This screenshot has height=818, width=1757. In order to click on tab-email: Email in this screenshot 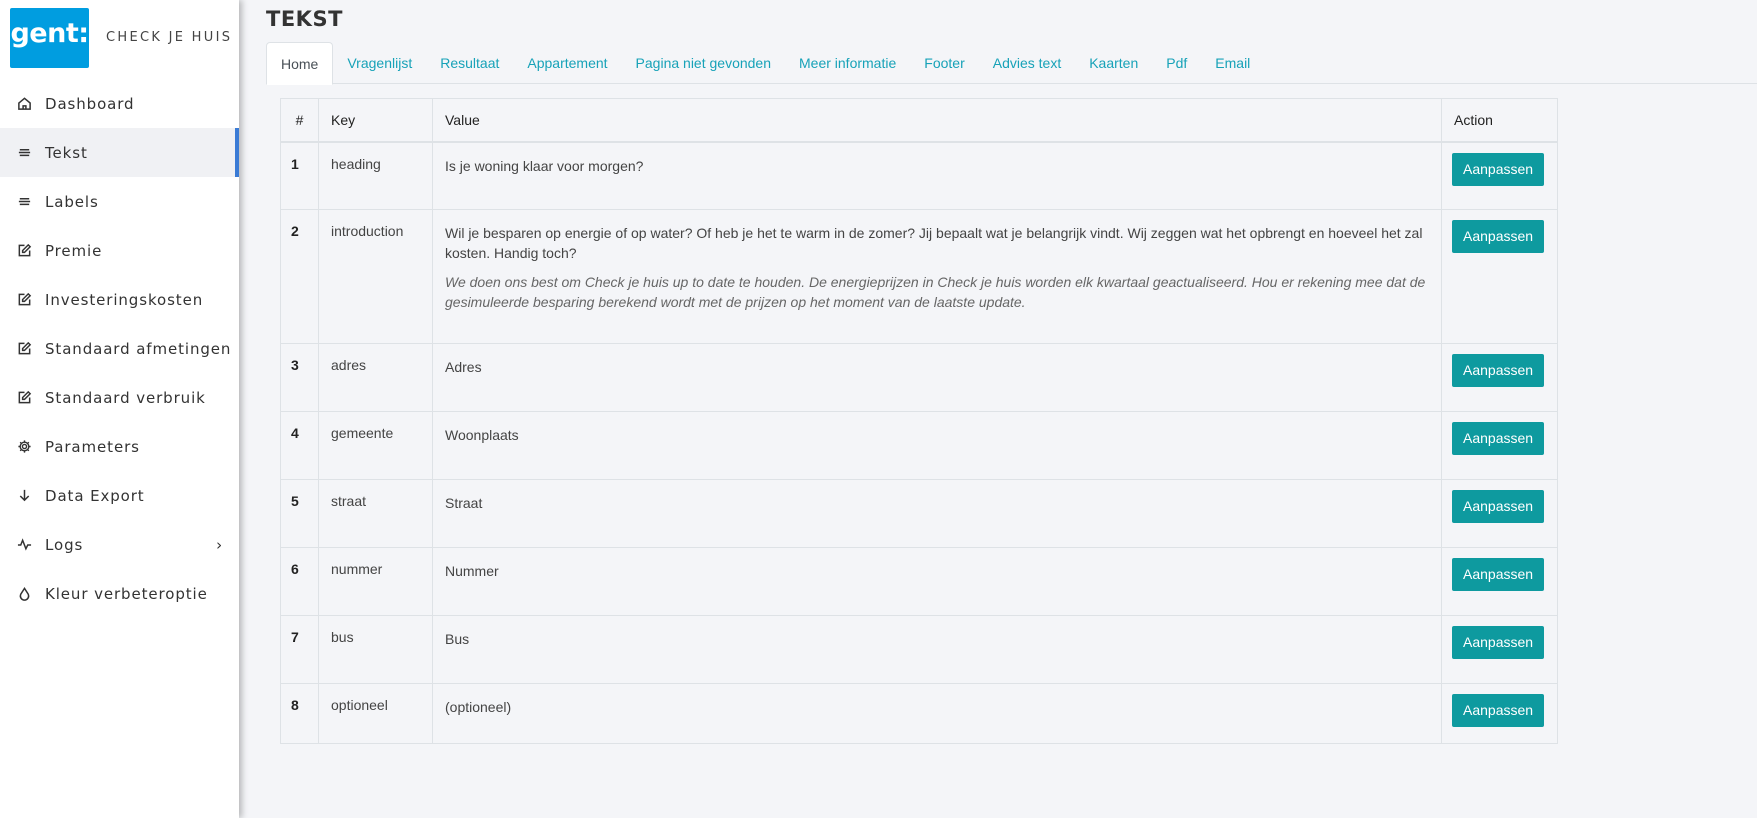, I will do `click(1232, 63)`.